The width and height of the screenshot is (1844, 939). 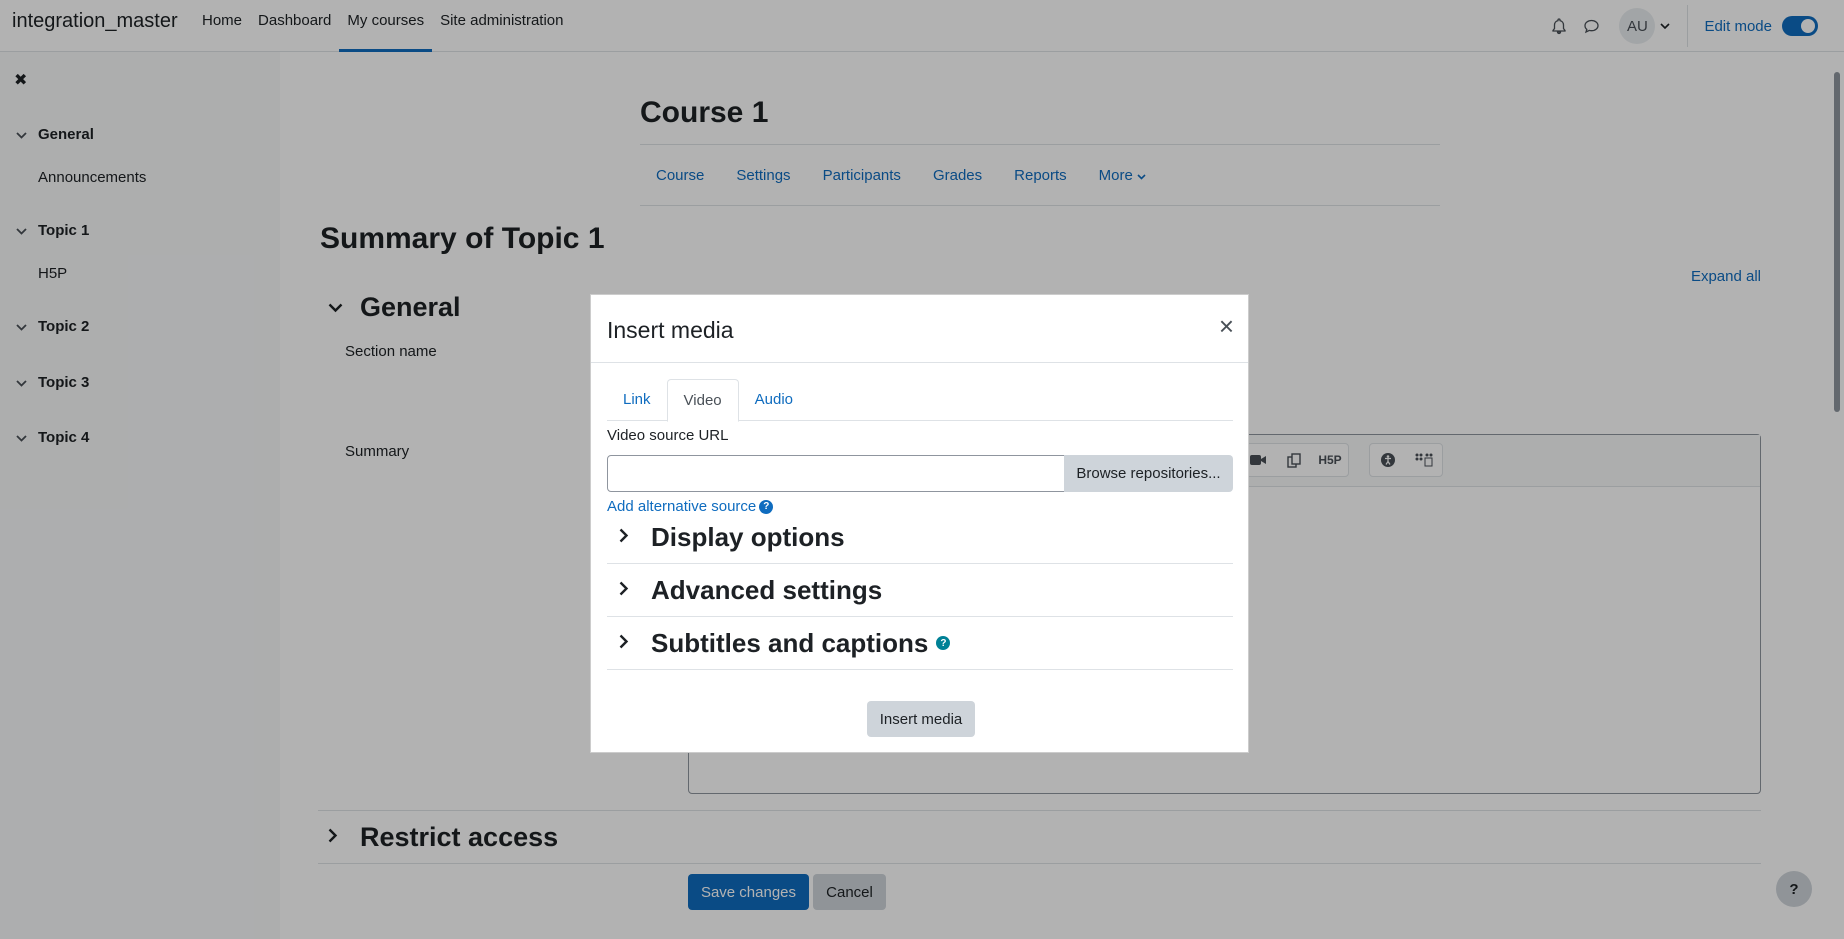 What do you see at coordinates (920, 537) in the screenshot?
I see `display-options-section: Display options` at bounding box center [920, 537].